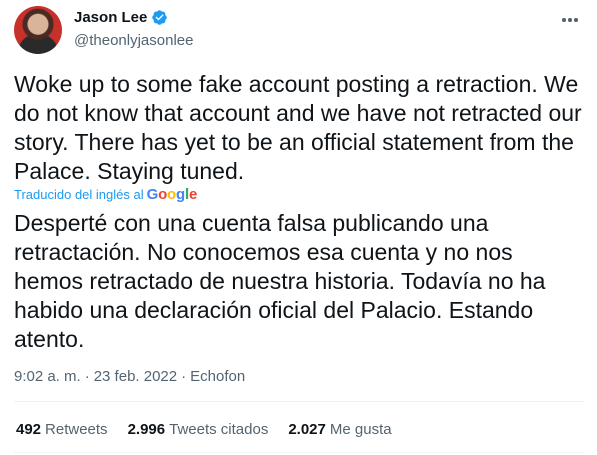  What do you see at coordinates (172, 194) in the screenshot?
I see `google-logo: Google` at bounding box center [172, 194].